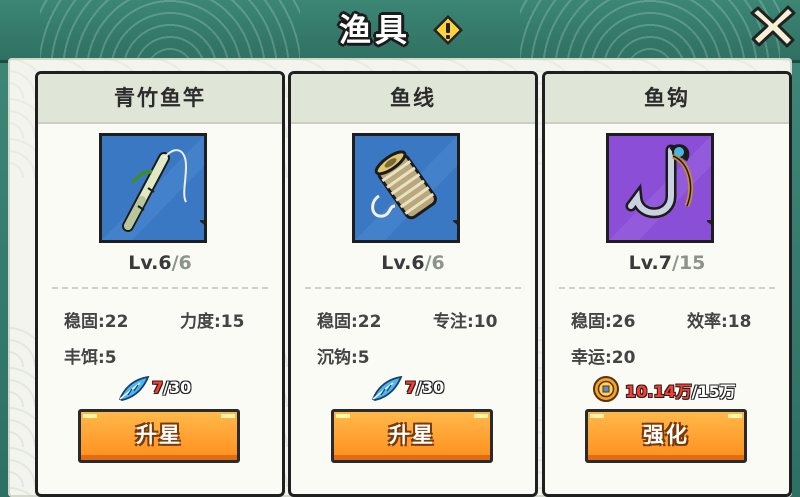 The height and width of the screenshot is (497, 800). I want to click on level-current: Lv.7, so click(650, 263).